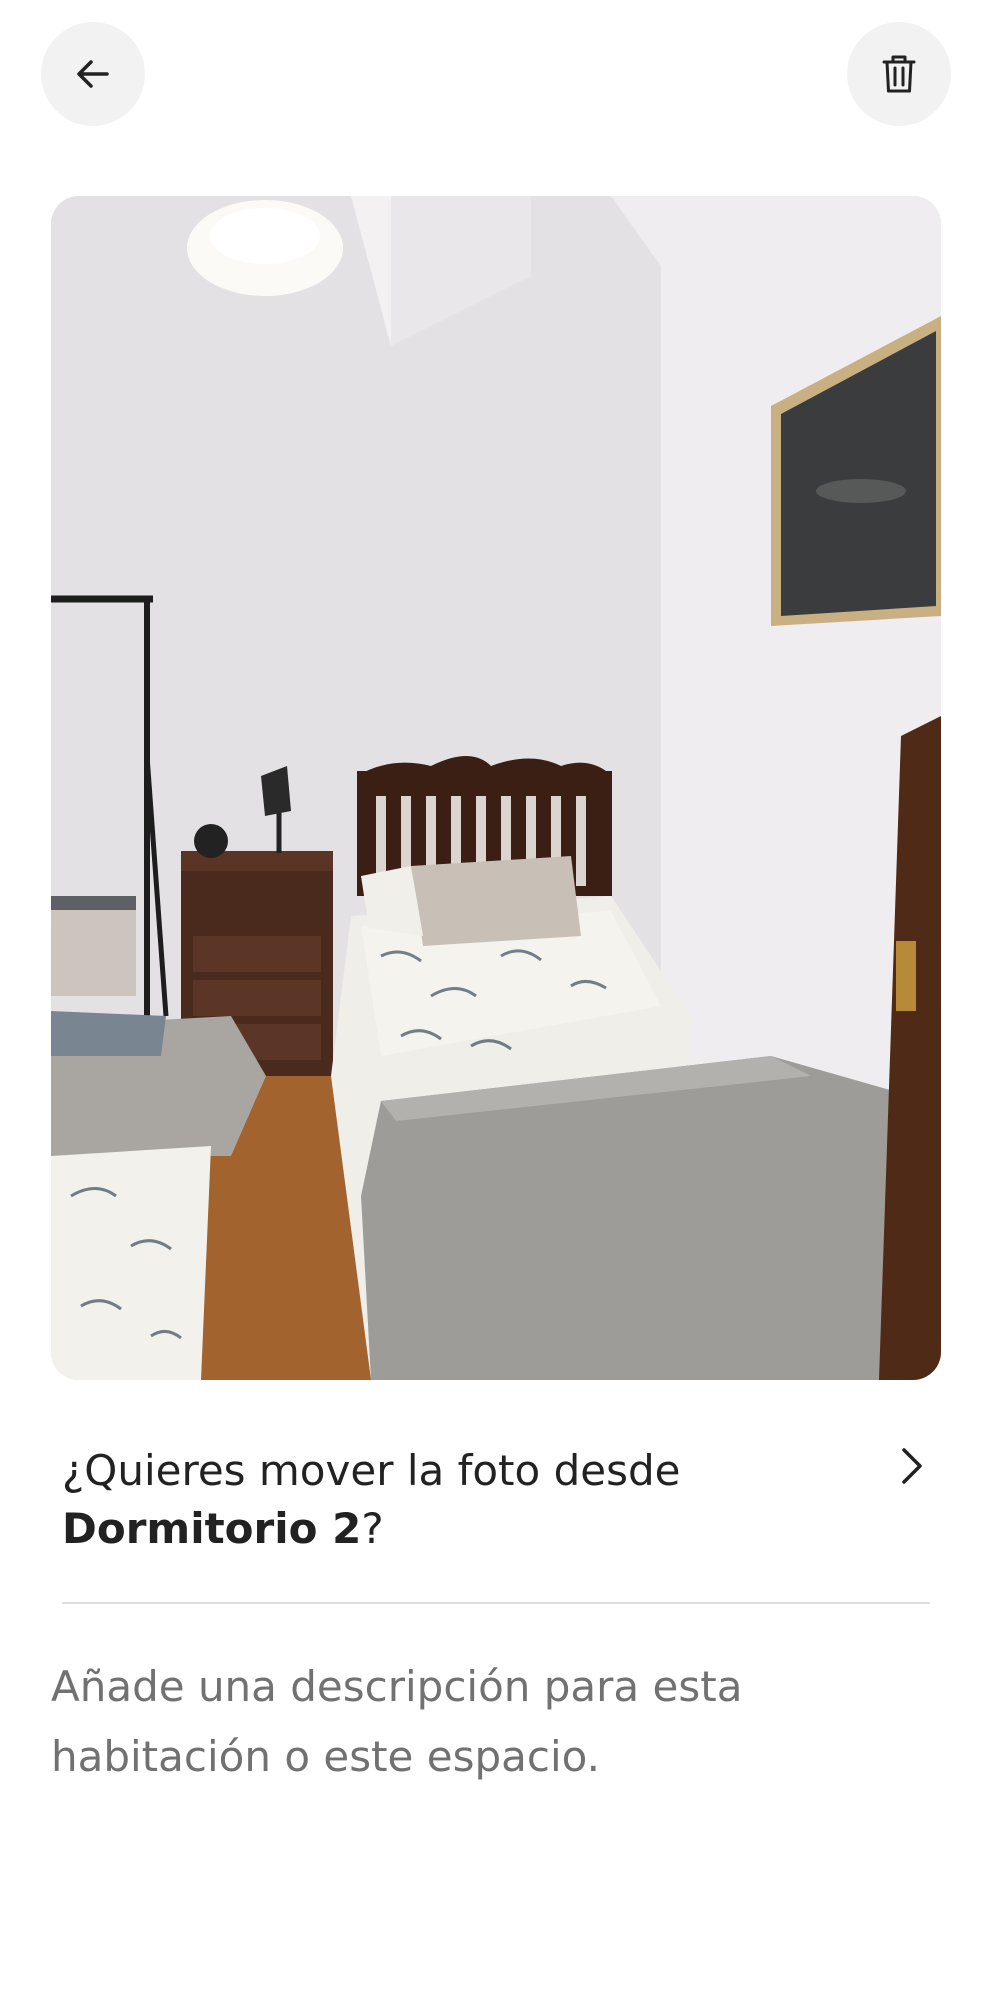 The image size is (992, 2000). I want to click on delete-photo-button, so click(899, 74).